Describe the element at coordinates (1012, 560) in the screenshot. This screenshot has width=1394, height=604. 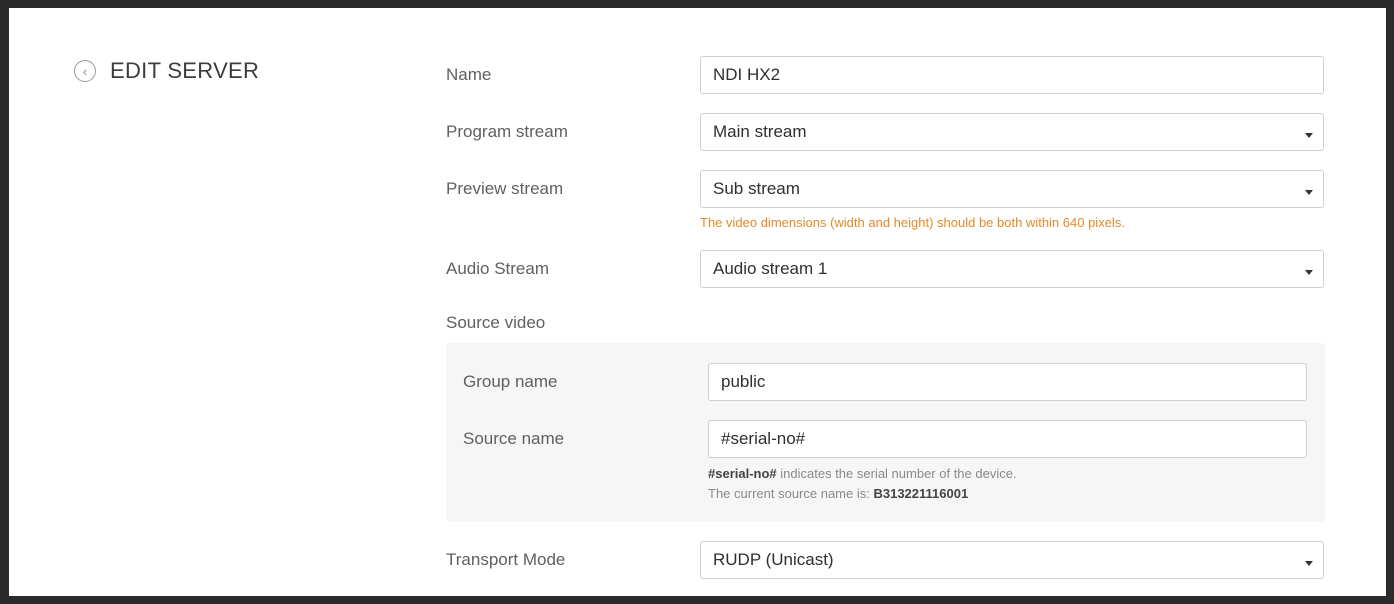
I see `transport-mode-select: RUDP (Unicast)` at that location.